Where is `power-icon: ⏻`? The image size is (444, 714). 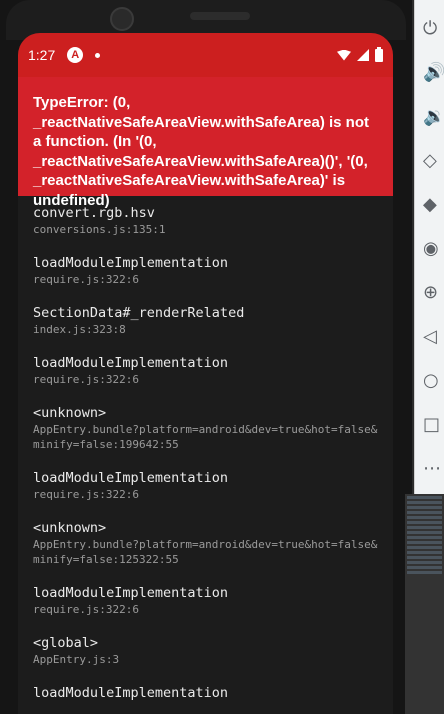 power-icon: ⏻ is located at coordinates (433, 29).